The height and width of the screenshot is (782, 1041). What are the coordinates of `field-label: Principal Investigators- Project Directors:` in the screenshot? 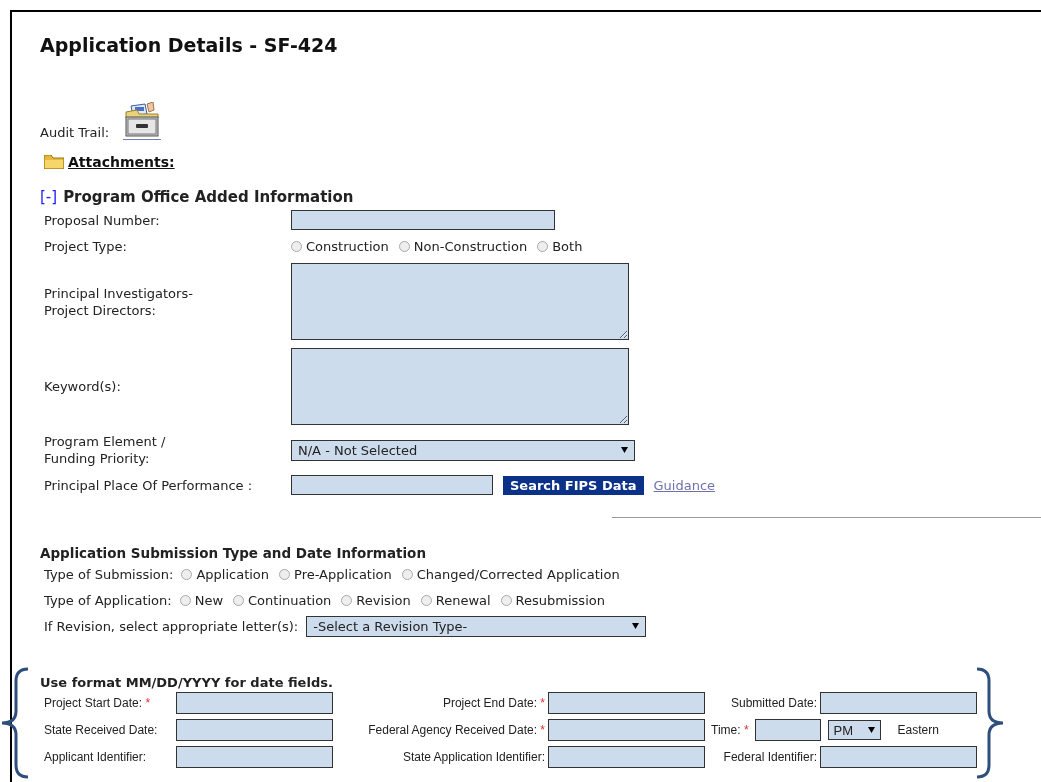 It's located at (119, 301).